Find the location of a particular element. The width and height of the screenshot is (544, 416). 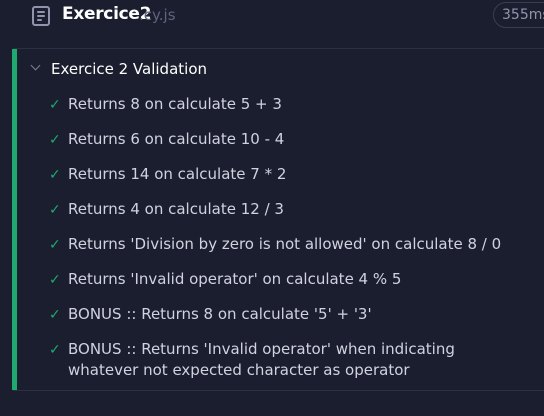

file-icon is located at coordinates (41, 16).